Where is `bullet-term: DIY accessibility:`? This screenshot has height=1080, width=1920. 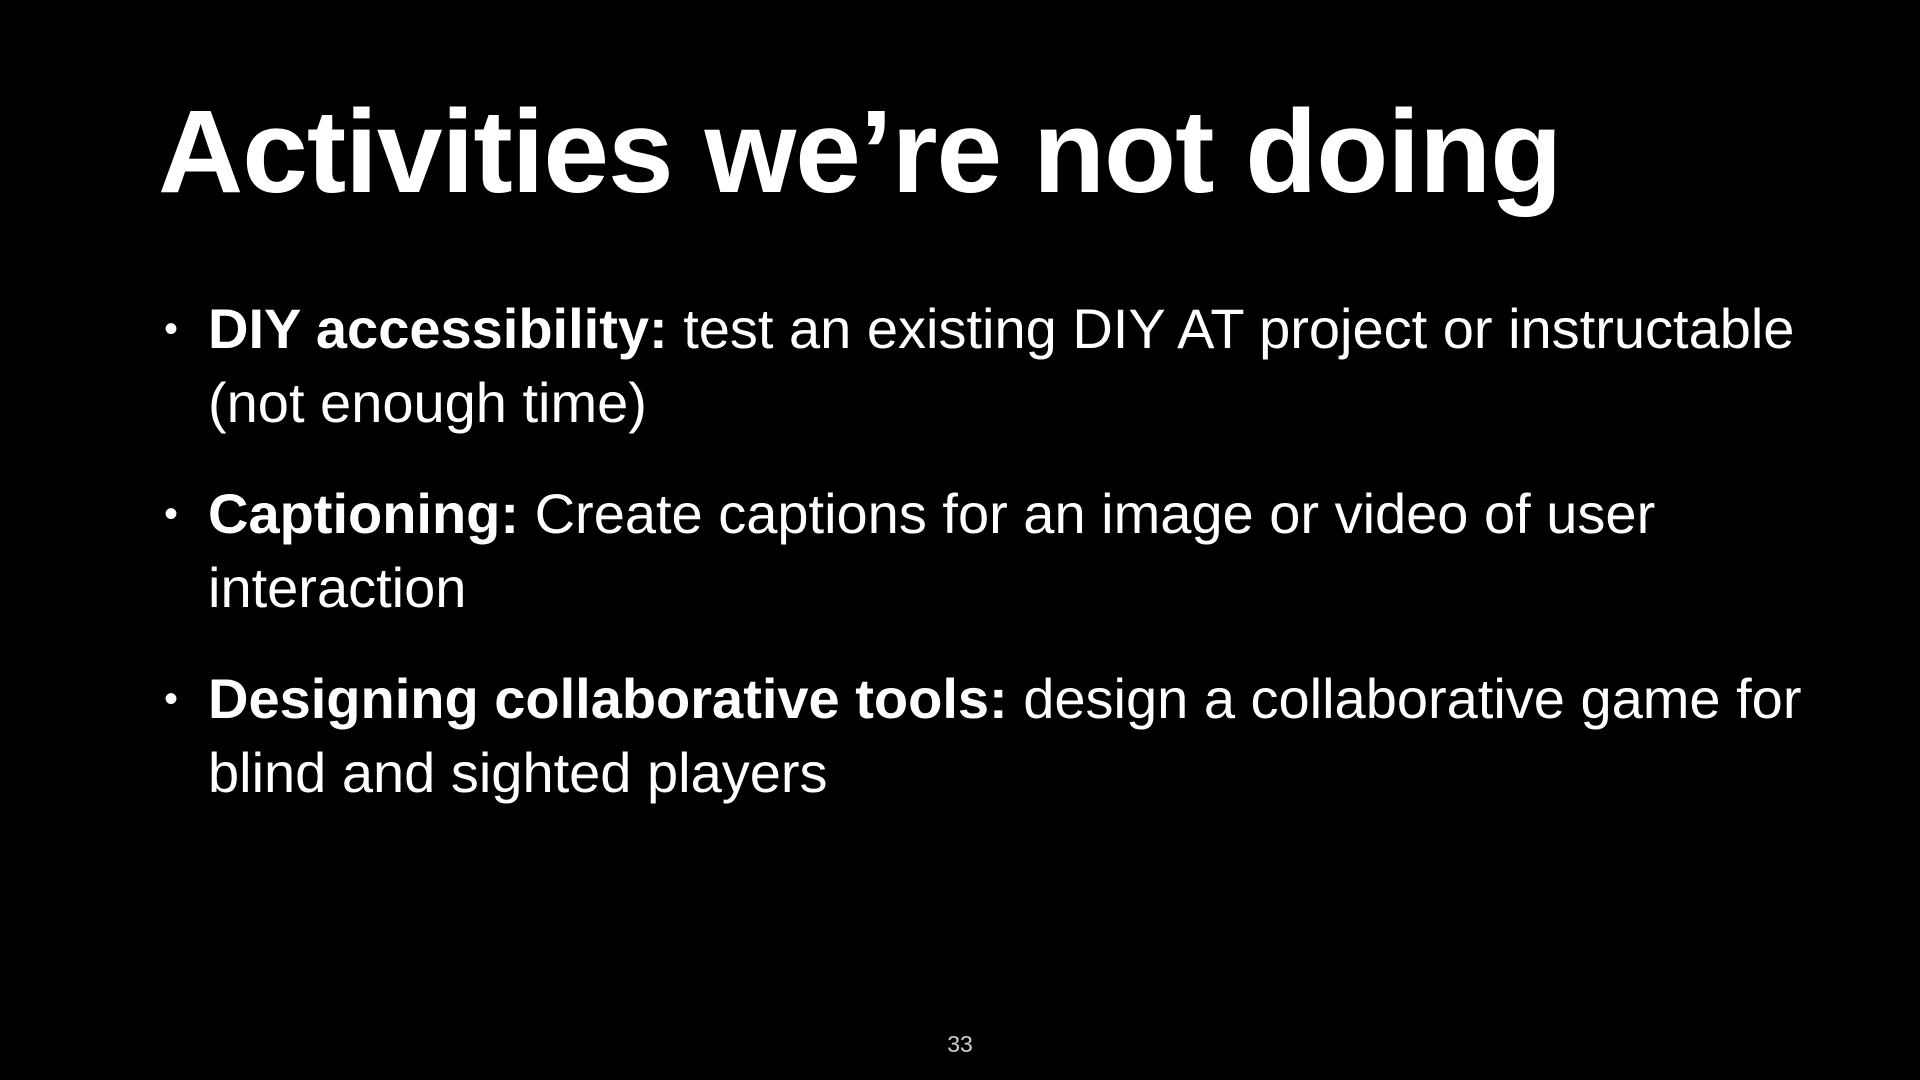
bullet-term: DIY accessibility: is located at coordinates (438, 328).